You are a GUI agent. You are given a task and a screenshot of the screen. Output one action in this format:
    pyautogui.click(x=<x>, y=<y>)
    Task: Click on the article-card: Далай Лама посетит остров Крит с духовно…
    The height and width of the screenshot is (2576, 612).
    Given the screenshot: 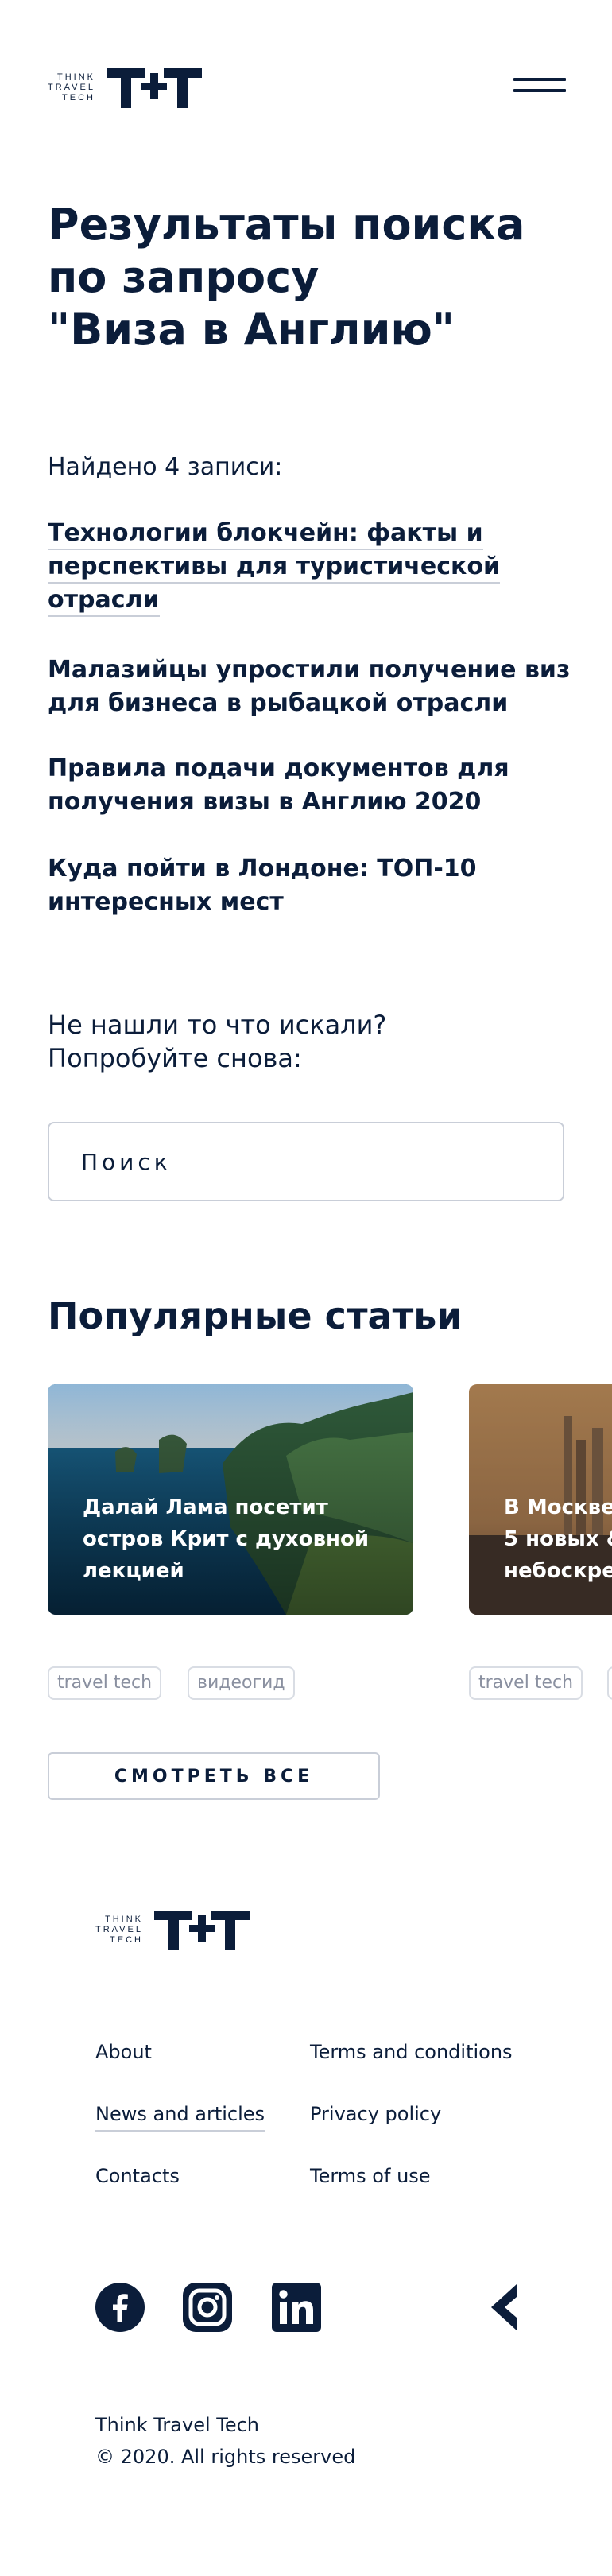 What is the action you would take?
    pyautogui.click(x=231, y=1499)
    